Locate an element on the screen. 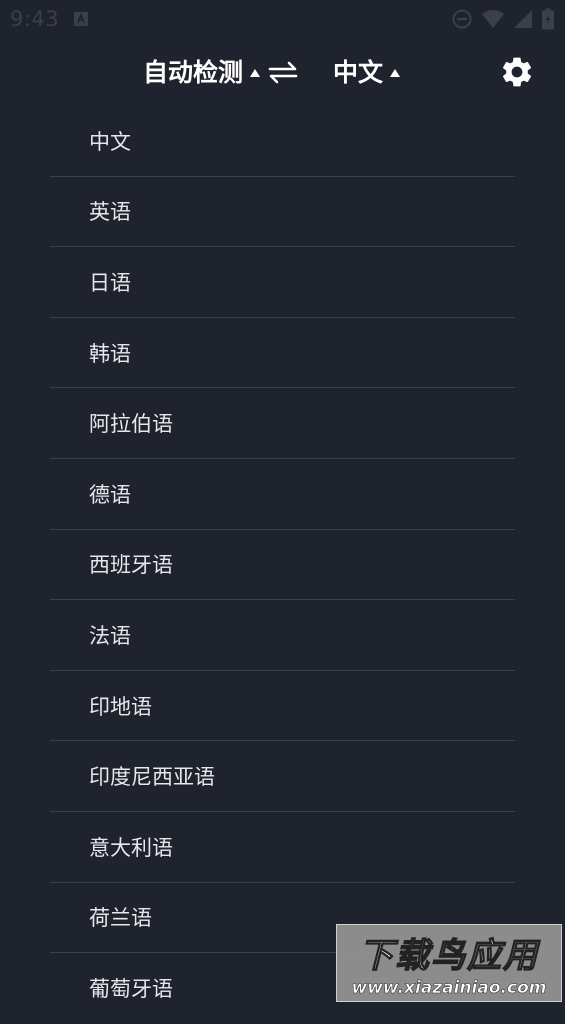 This screenshot has width=565, height=1024. status-right is located at coordinates (503, 19).